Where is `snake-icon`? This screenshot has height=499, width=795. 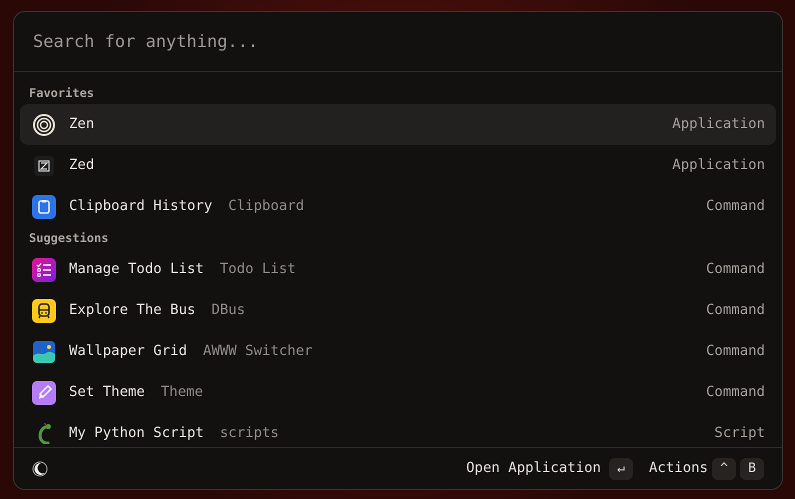
snake-icon is located at coordinates (44, 433).